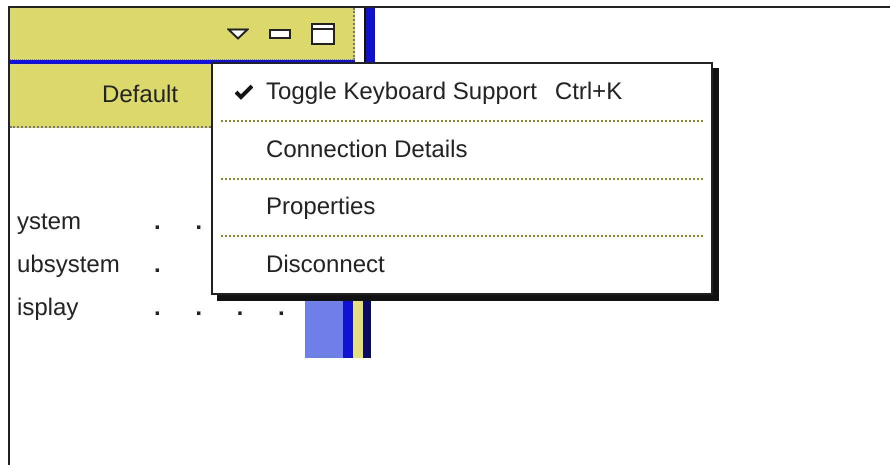  I want to click on menu-item: Connection Details, so click(462, 150).